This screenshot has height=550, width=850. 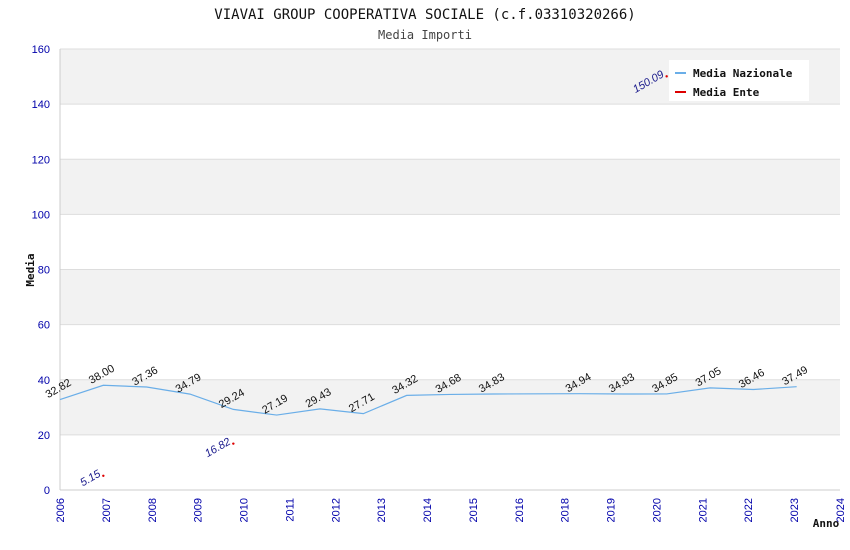 I want to click on x-tick-label: 2011, so click(x=290, y=510).